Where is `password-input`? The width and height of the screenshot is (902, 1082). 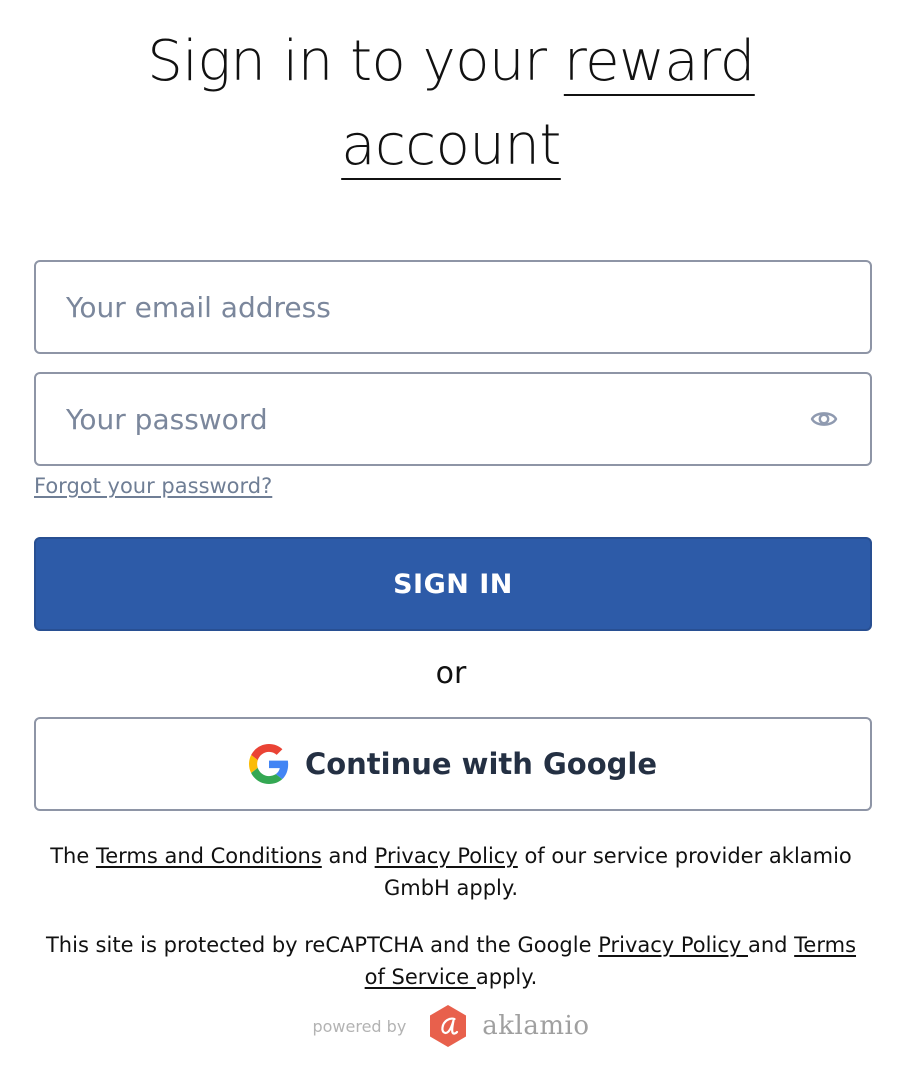
password-input is located at coordinates (453, 419).